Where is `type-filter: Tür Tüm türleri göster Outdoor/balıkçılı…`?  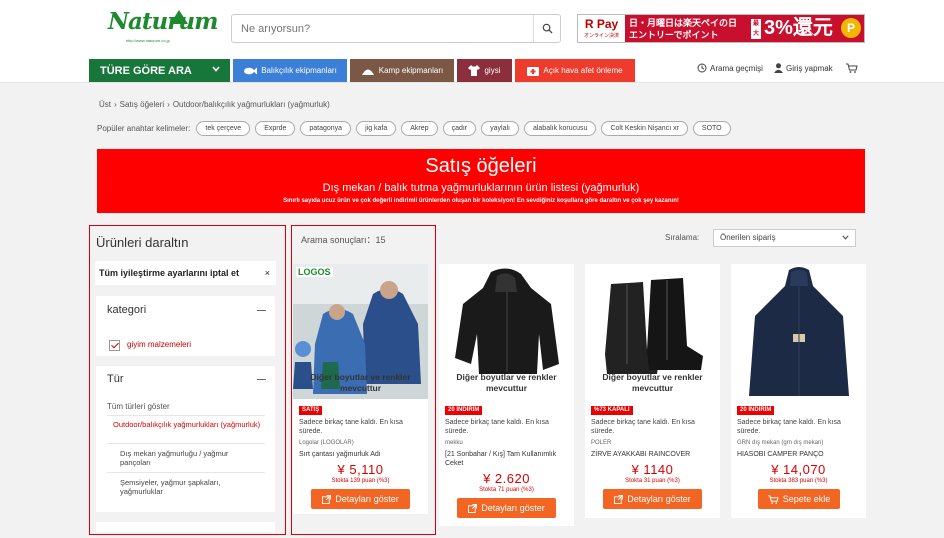 type-filter: Tür Tüm türleri göster Outdoor/balıkçılı… is located at coordinates (185, 439).